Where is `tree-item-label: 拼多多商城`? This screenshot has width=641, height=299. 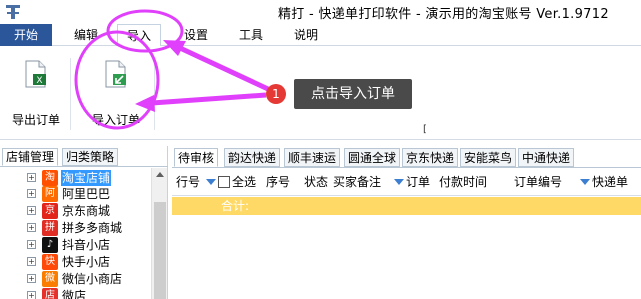 tree-item-label: 拼多多商城 is located at coordinates (92, 228).